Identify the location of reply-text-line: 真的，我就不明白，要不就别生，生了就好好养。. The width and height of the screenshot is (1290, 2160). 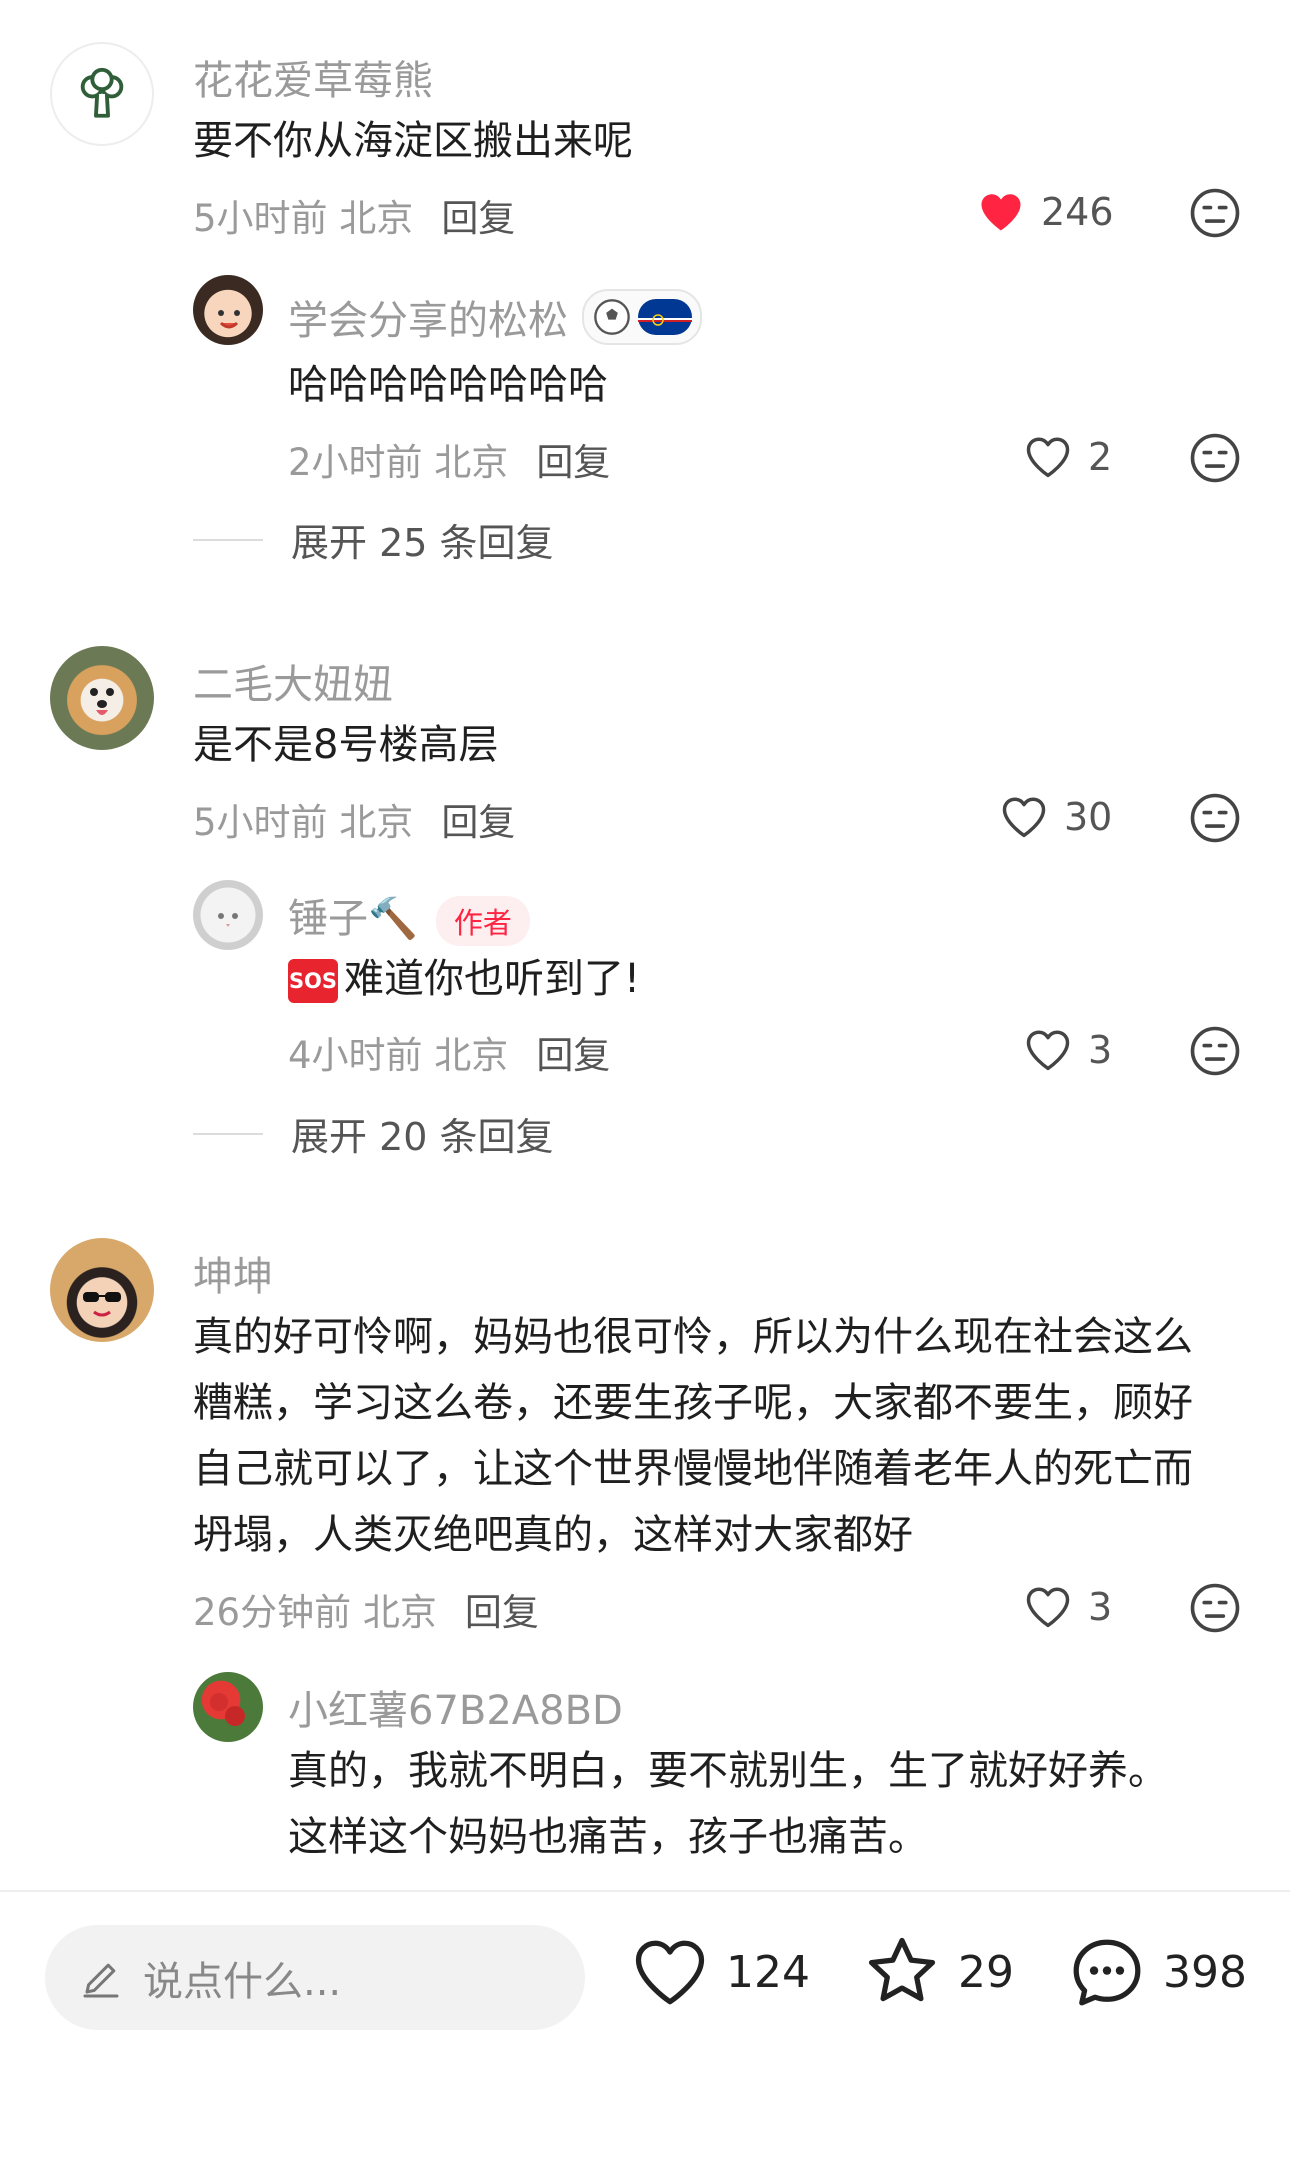
(728, 1771).